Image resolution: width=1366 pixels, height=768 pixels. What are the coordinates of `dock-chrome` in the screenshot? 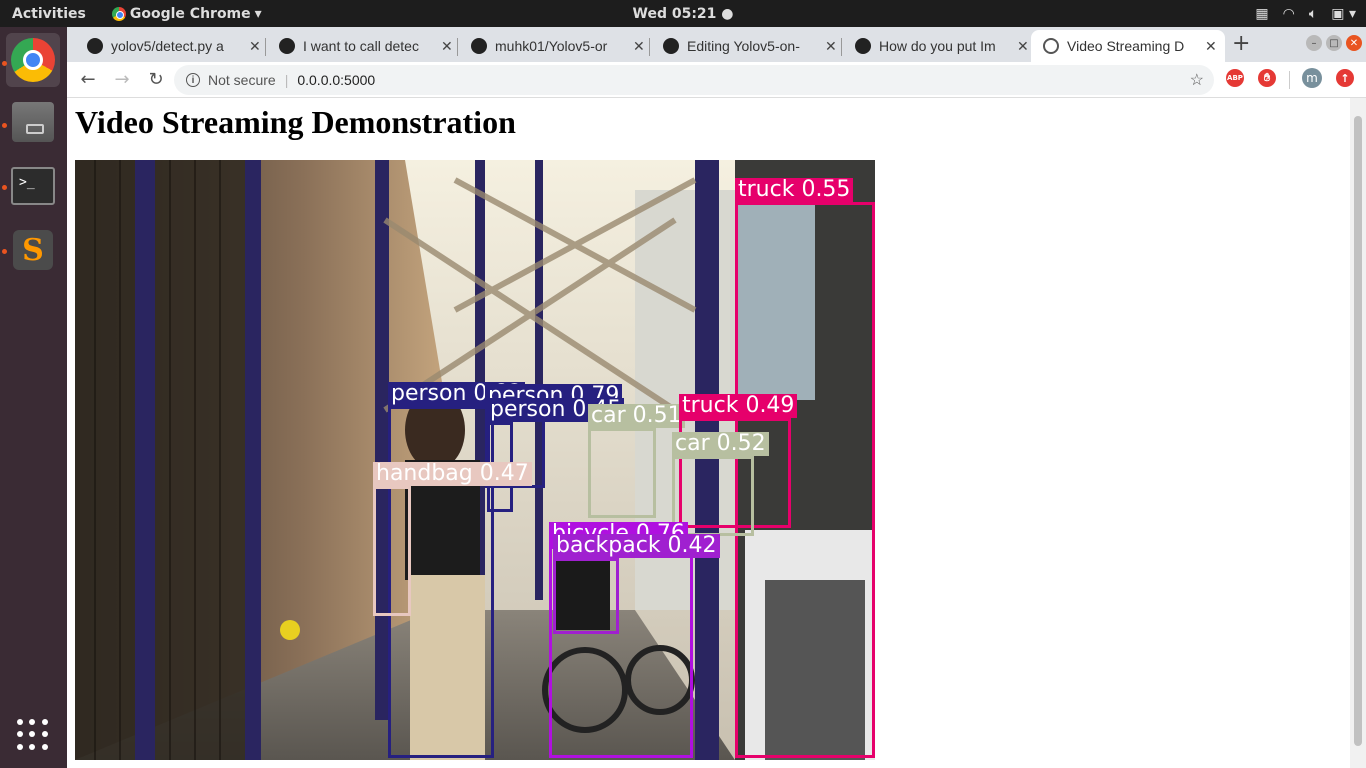 It's located at (31, 60).